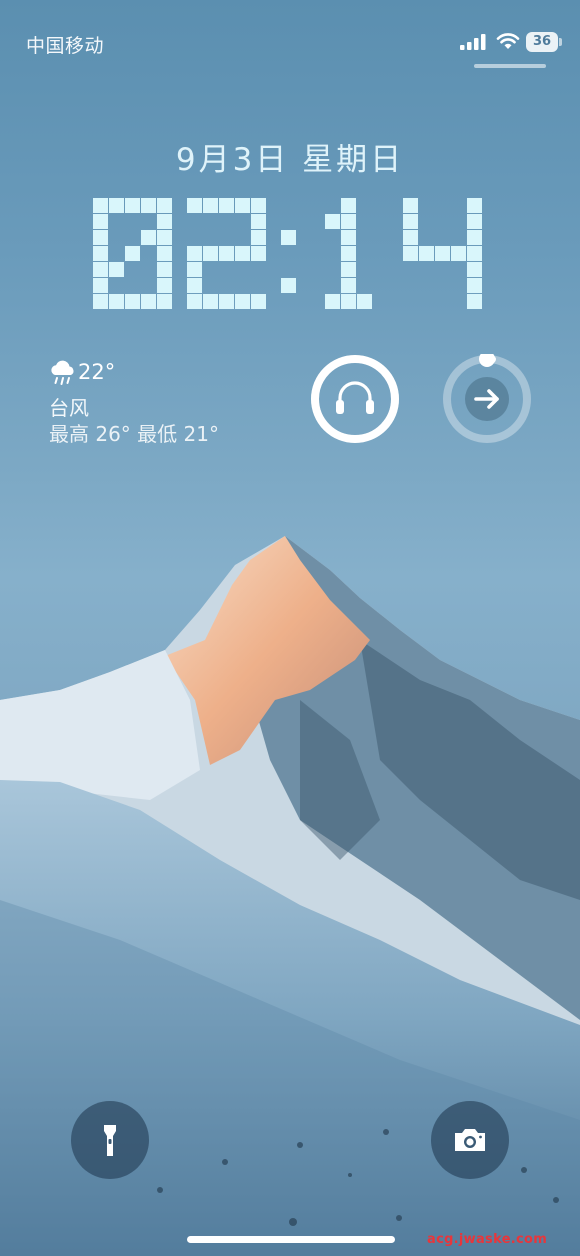 The width and height of the screenshot is (580, 1256). I want to click on lock-date: 9月3日 星期日, so click(290, 160).